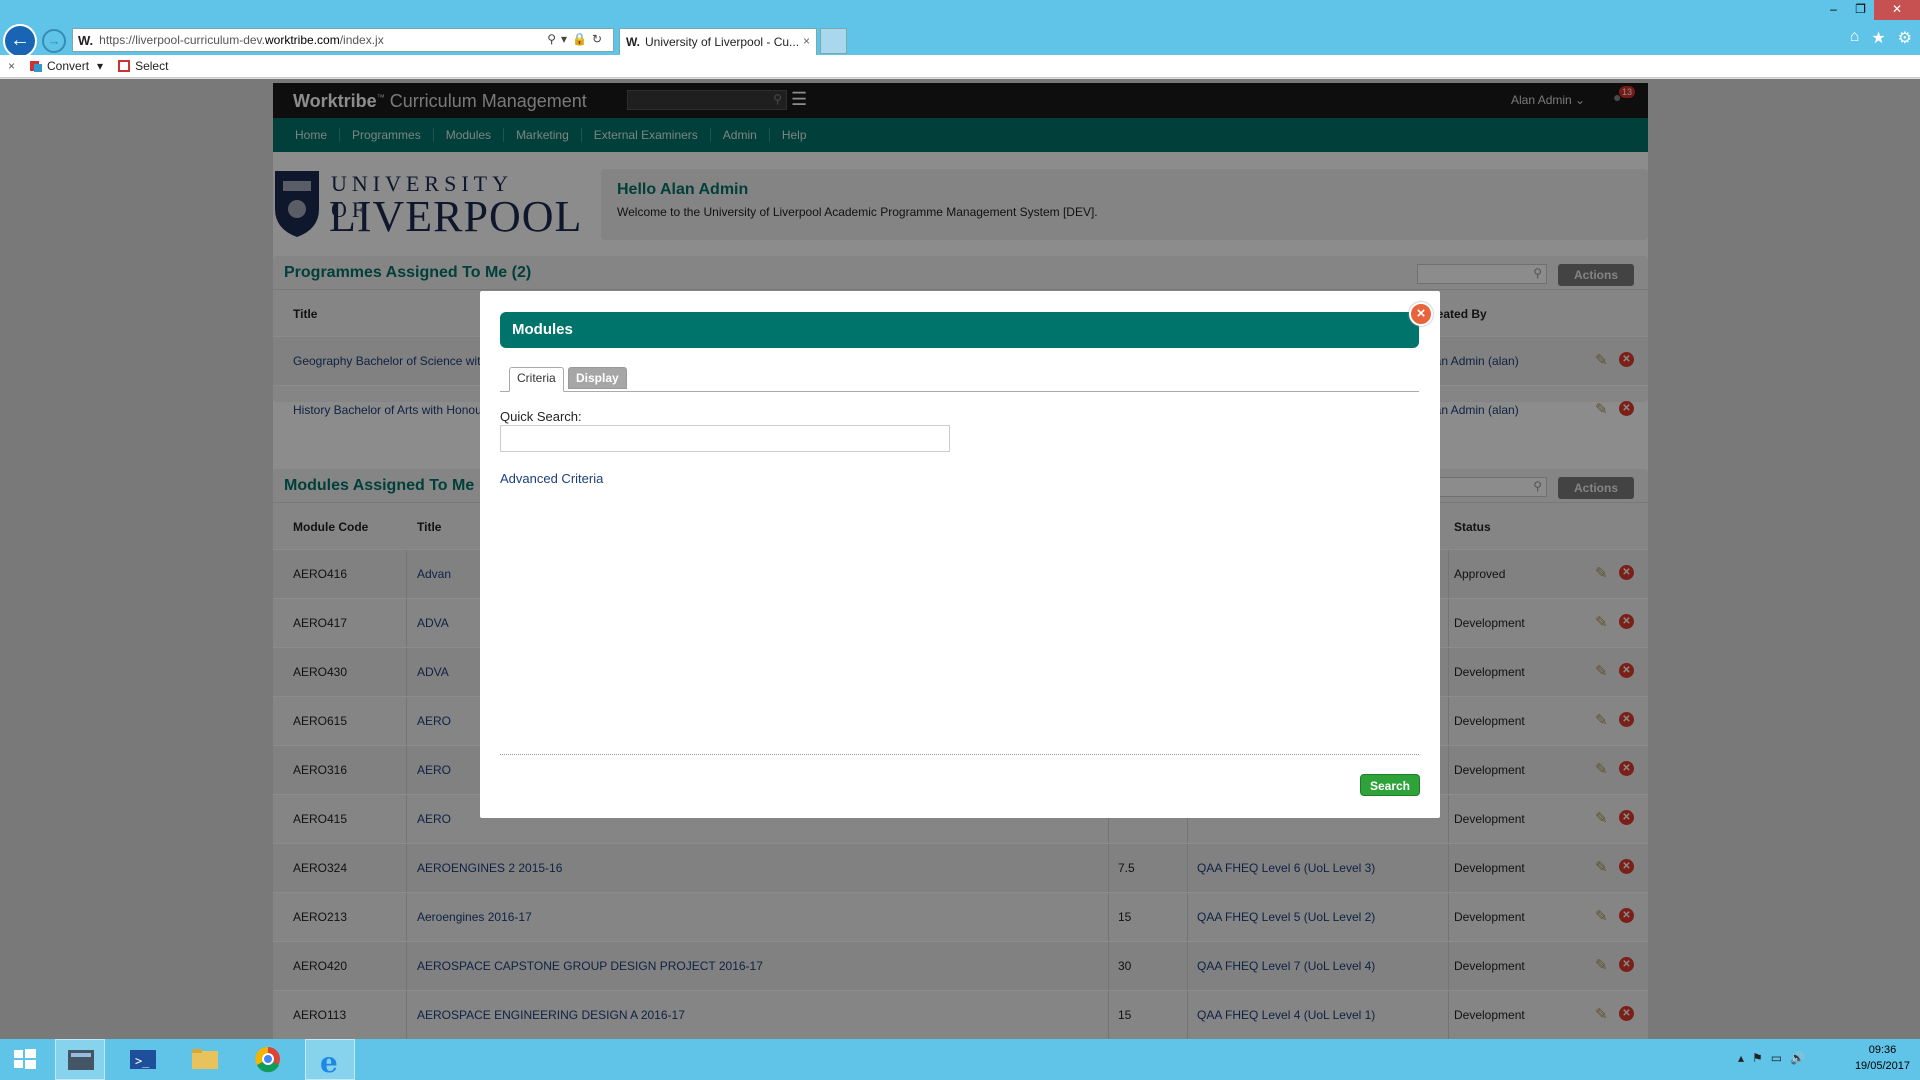 This screenshot has height=1080, width=1920. I want to click on close-window-icon: ✕, so click(1897, 10).